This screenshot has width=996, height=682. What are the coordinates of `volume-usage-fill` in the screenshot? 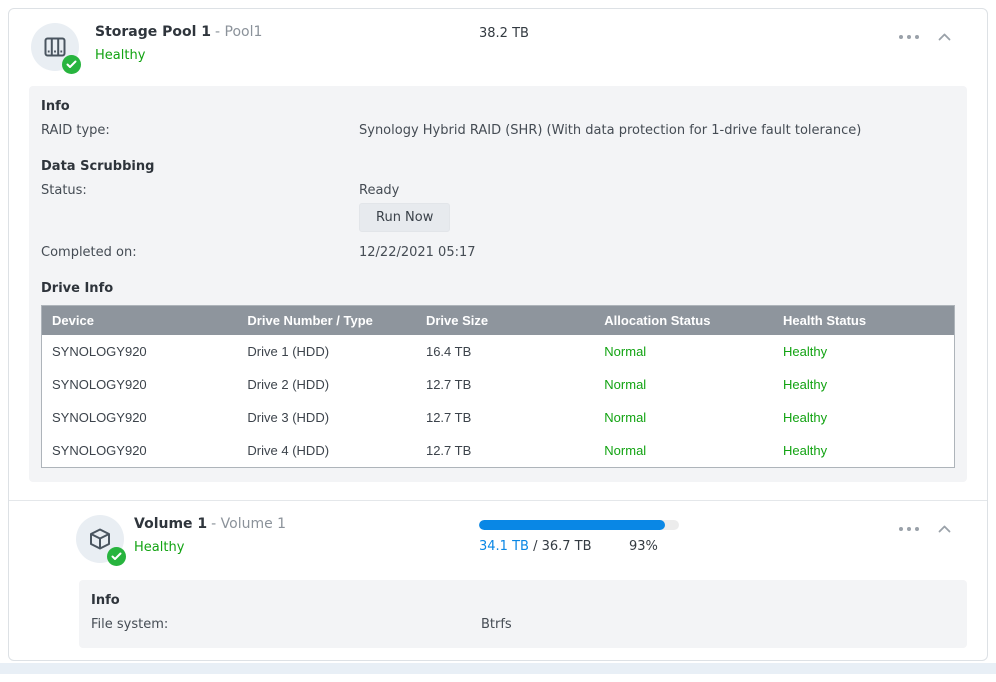 It's located at (572, 525).